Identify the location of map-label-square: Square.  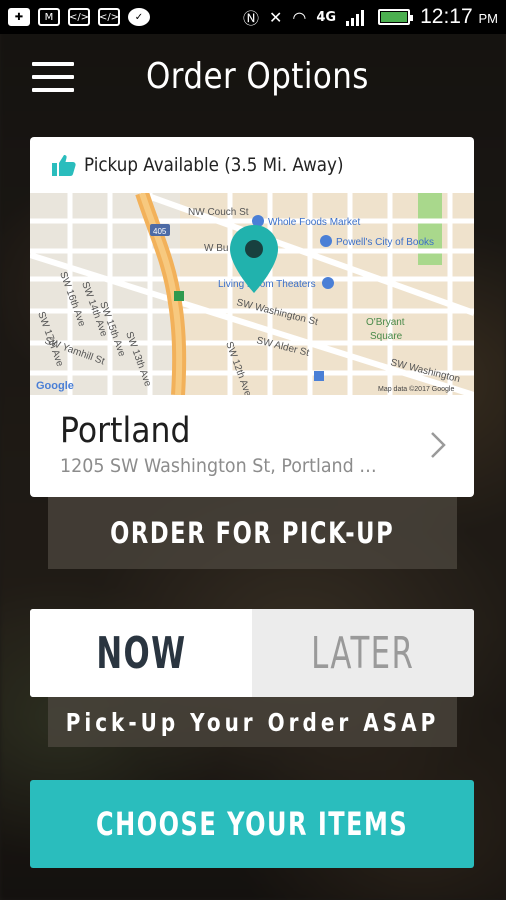
(386, 336).